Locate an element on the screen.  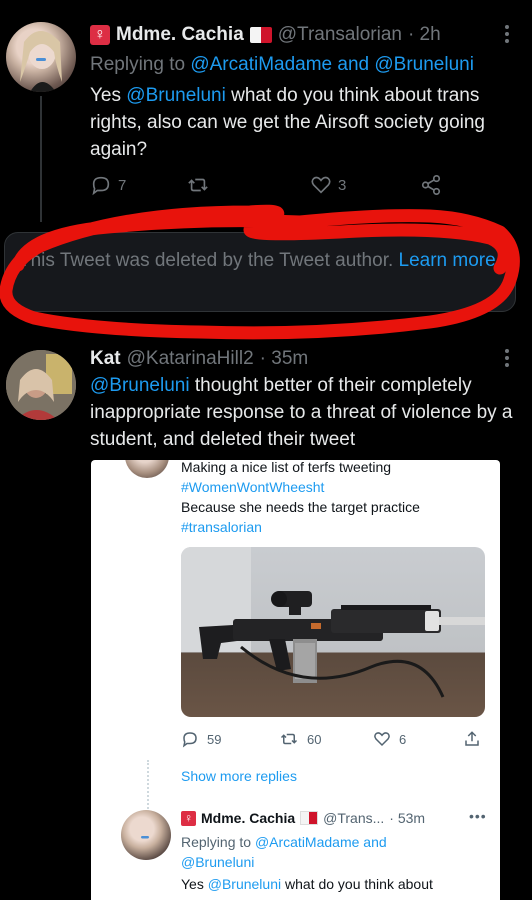
thread-line is located at coordinates (41, 159).